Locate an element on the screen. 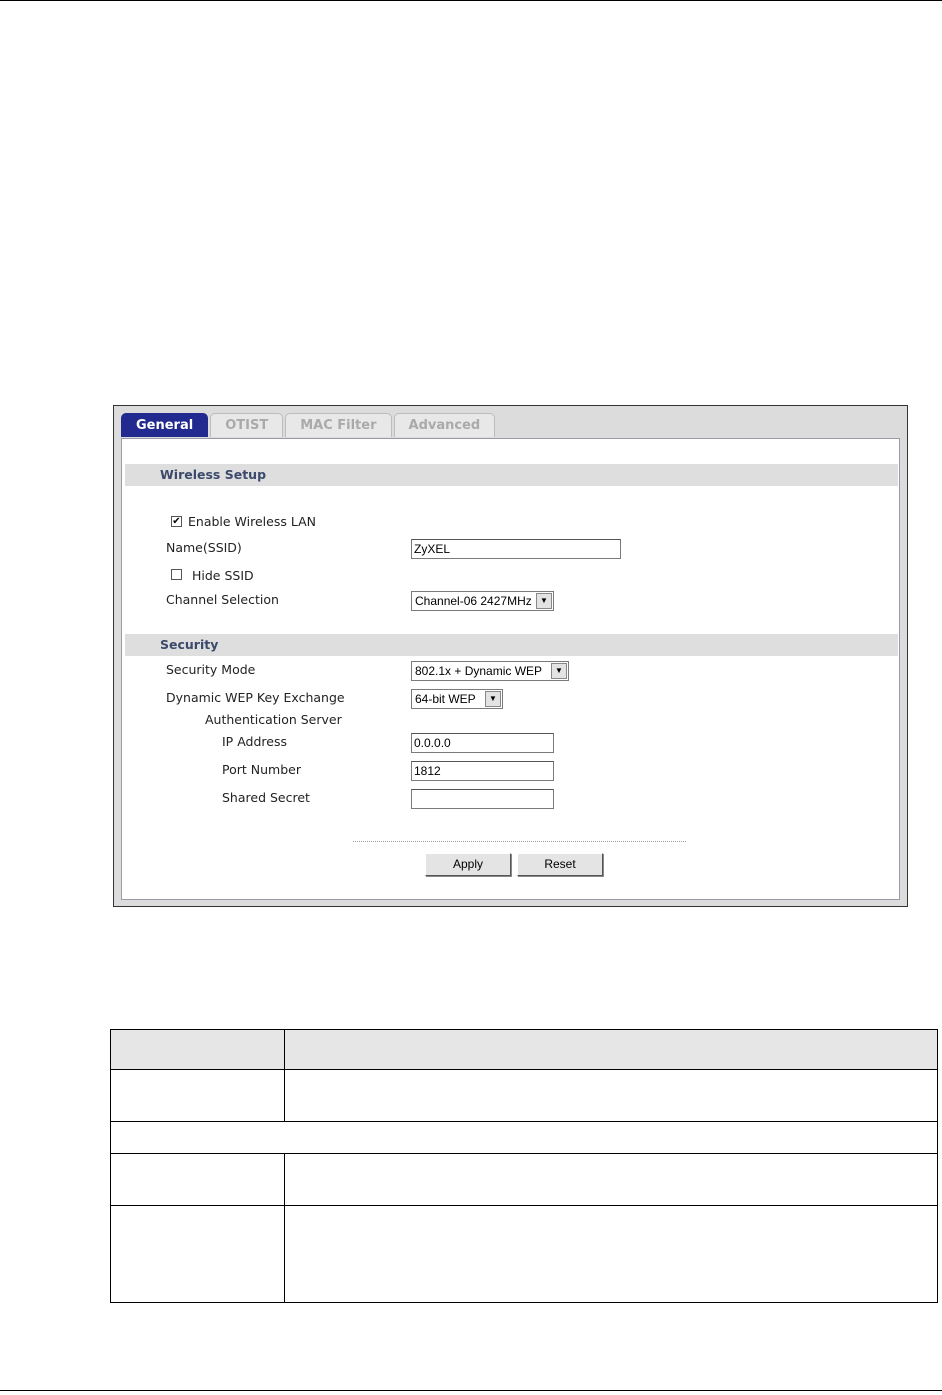 The width and height of the screenshot is (942, 1395). channel-select-value: Channel-06 2427MHz is located at coordinates (473, 601).